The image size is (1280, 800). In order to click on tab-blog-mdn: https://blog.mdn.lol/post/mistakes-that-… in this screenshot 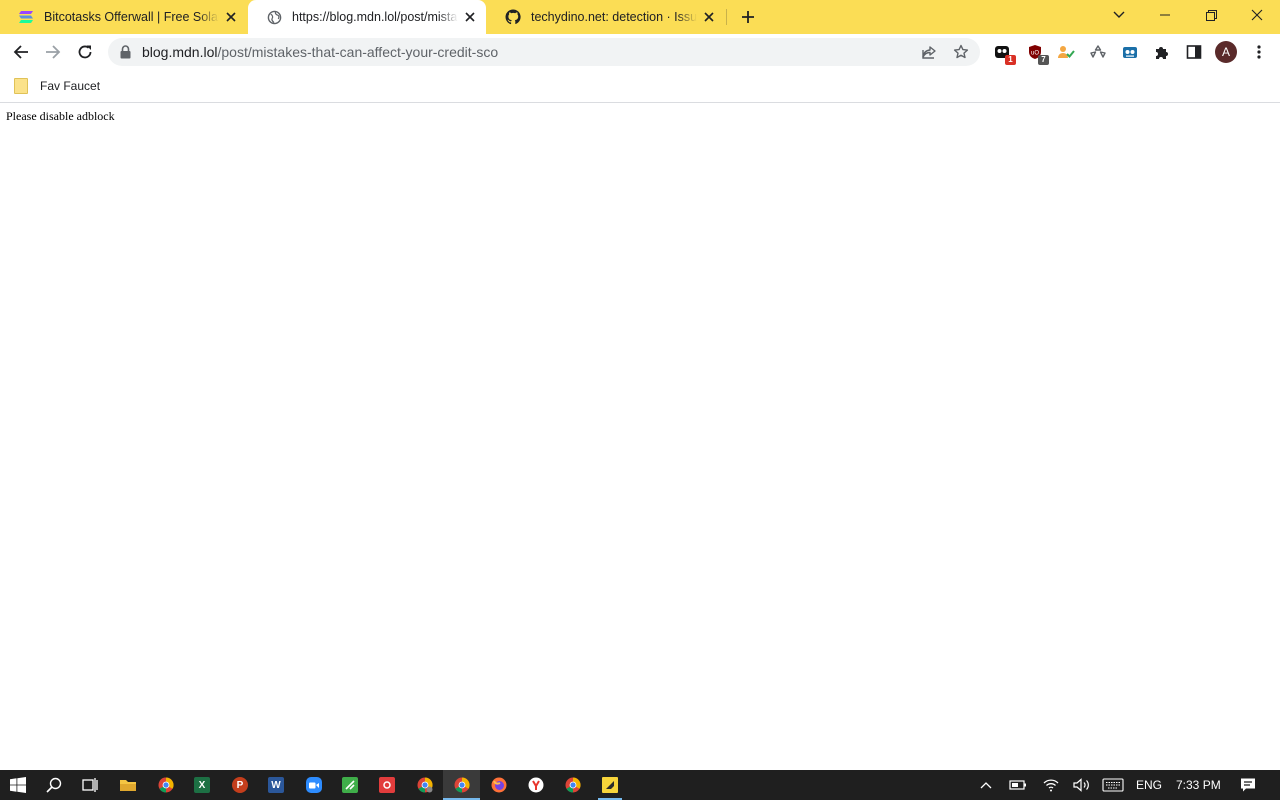, I will do `click(367, 17)`.